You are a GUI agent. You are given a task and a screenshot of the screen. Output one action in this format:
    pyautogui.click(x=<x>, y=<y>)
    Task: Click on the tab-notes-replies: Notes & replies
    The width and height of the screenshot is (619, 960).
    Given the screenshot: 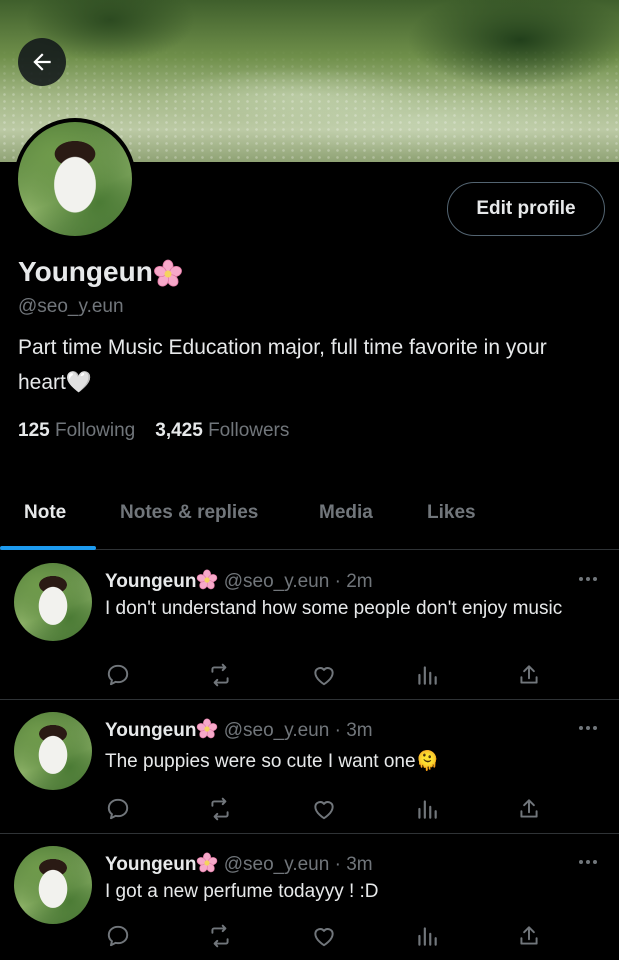 What is the action you would take?
    pyautogui.click(x=189, y=513)
    